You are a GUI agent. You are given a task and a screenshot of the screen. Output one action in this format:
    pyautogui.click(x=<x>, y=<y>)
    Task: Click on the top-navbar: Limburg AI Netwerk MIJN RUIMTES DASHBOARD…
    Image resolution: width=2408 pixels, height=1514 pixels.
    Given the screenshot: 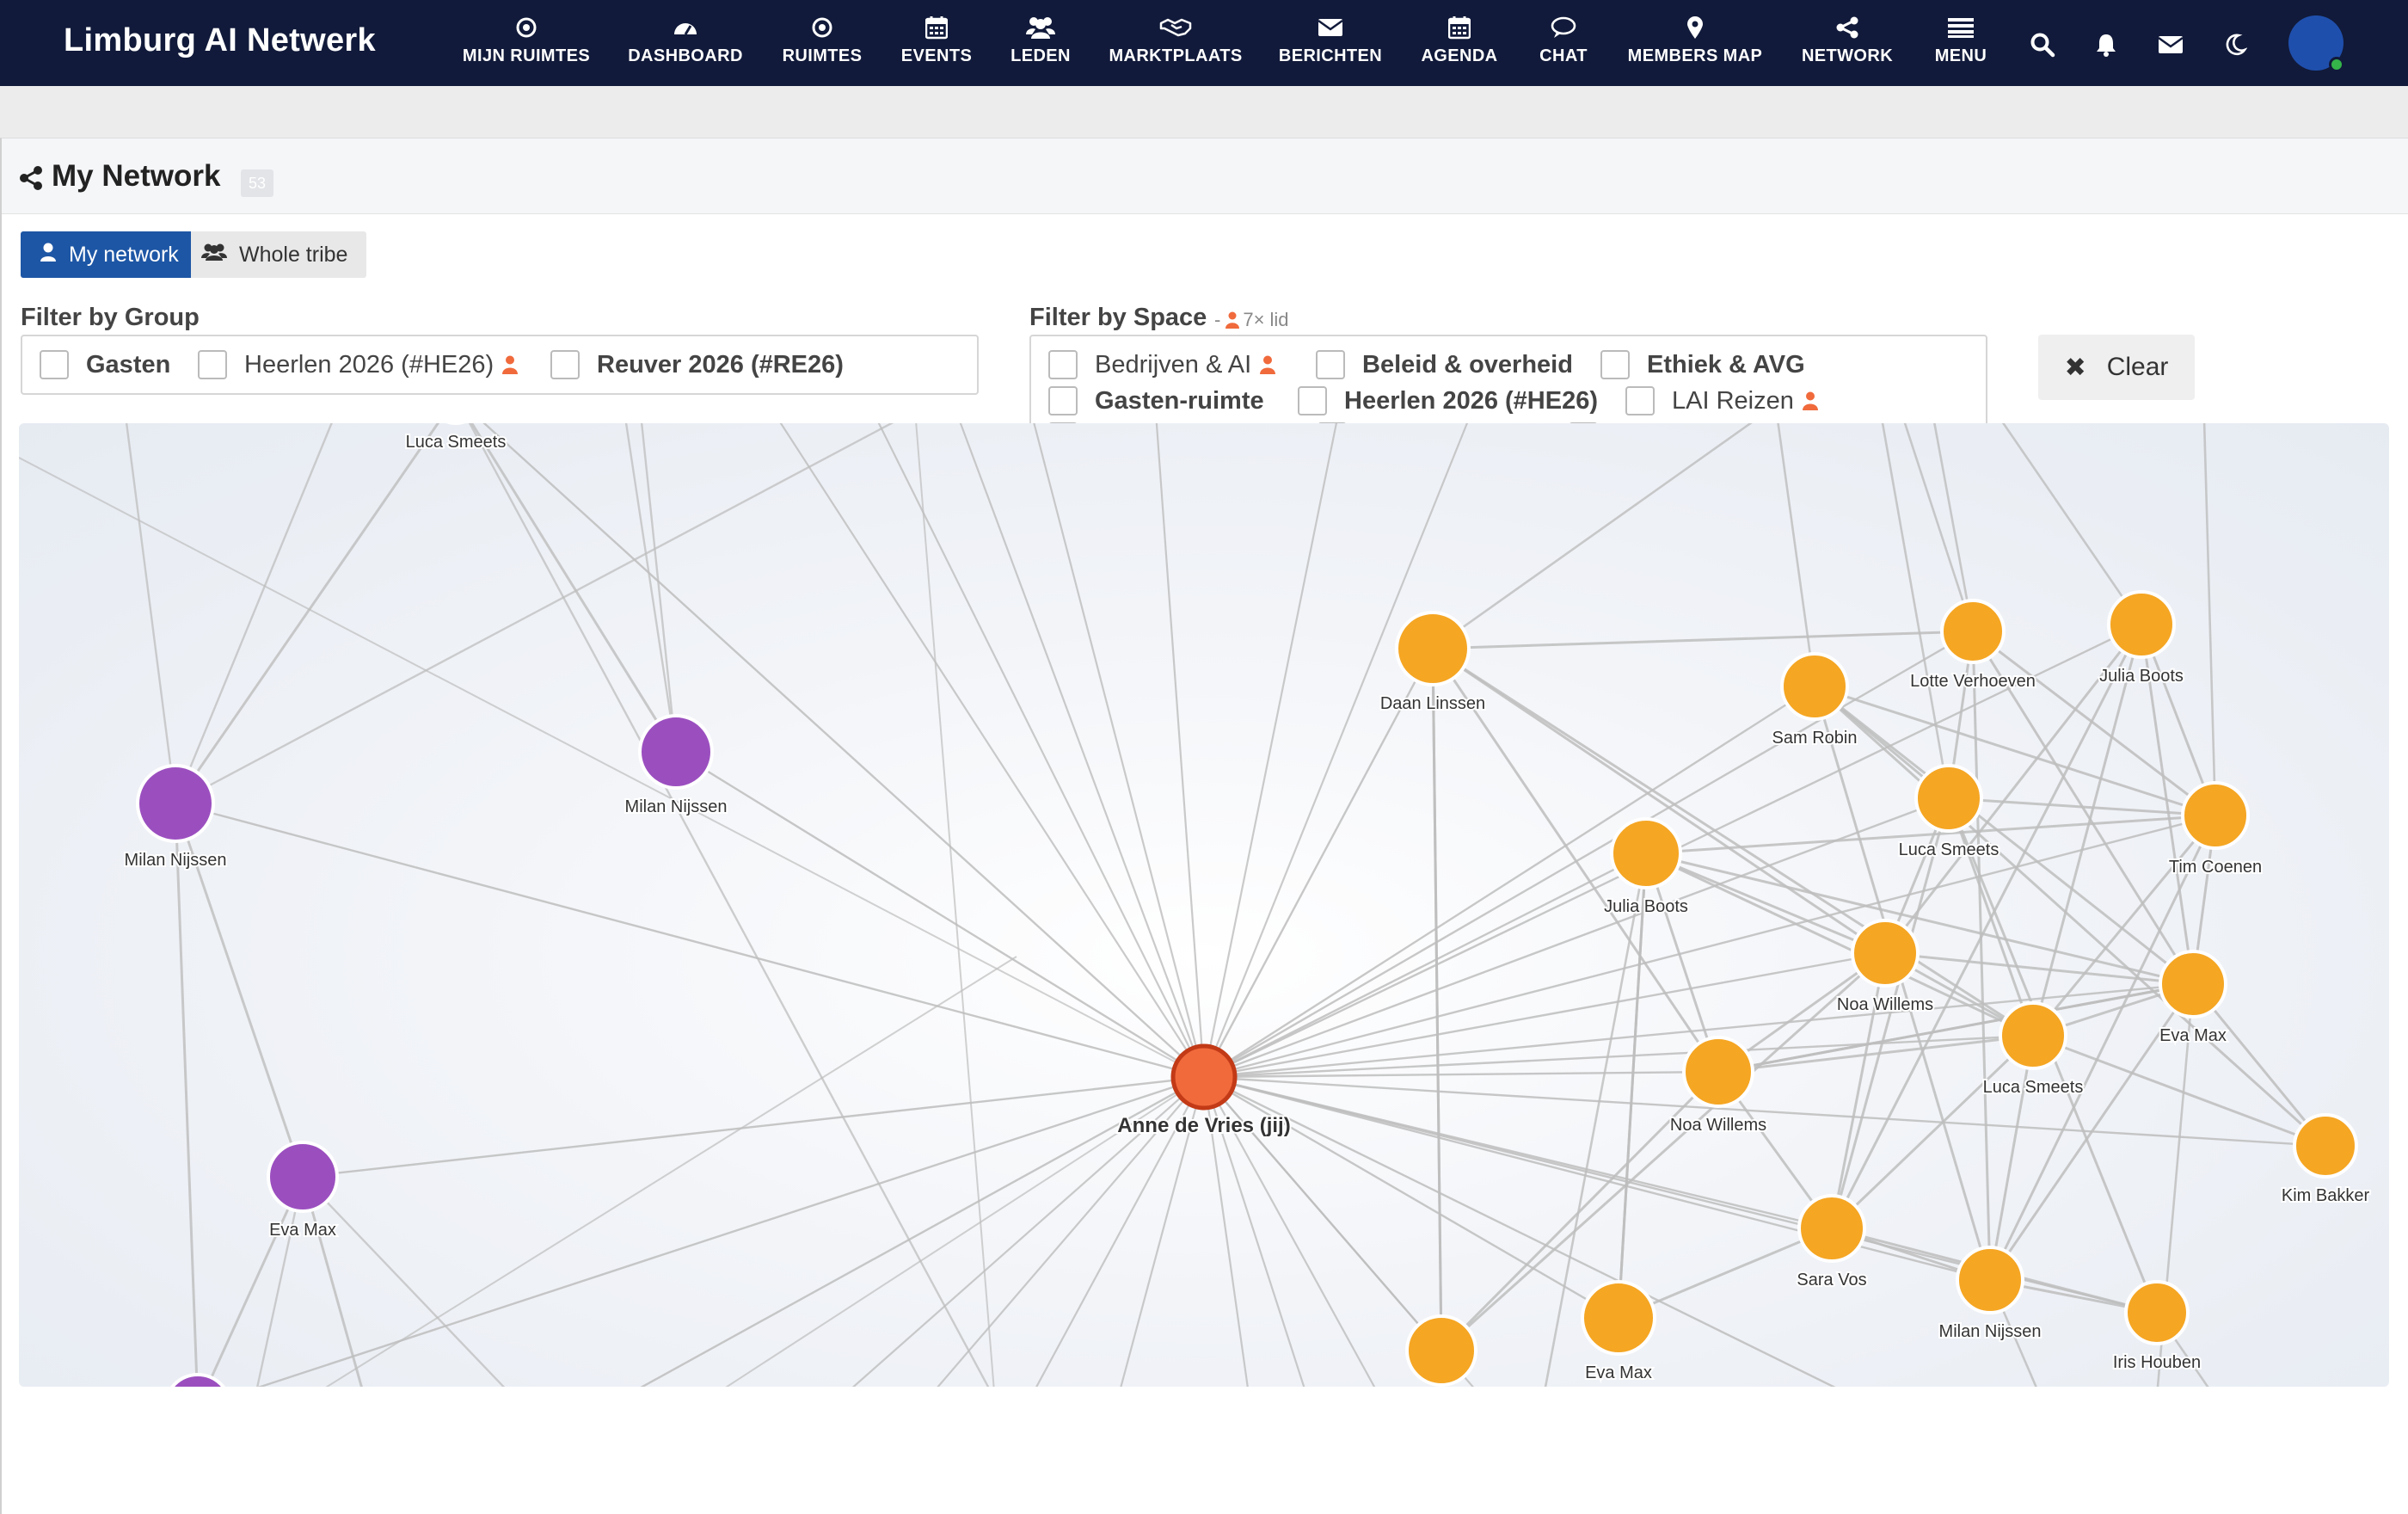 What is the action you would take?
    pyautogui.click(x=1204, y=43)
    